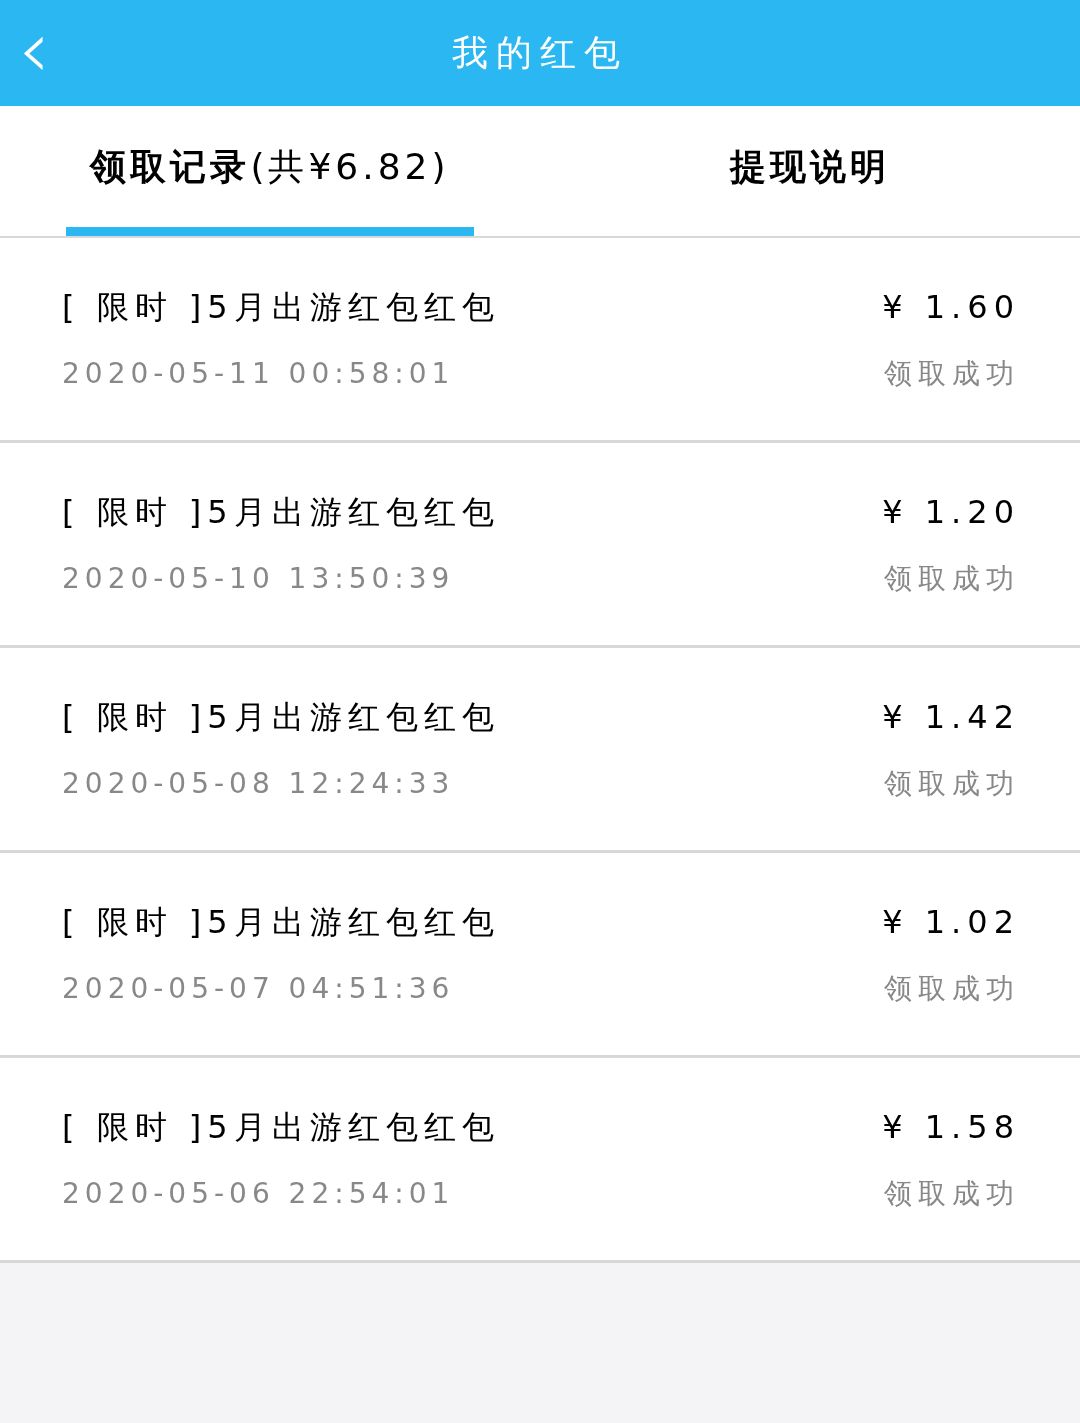  What do you see at coordinates (810, 171) in the screenshot?
I see `tab: 提现说明` at bounding box center [810, 171].